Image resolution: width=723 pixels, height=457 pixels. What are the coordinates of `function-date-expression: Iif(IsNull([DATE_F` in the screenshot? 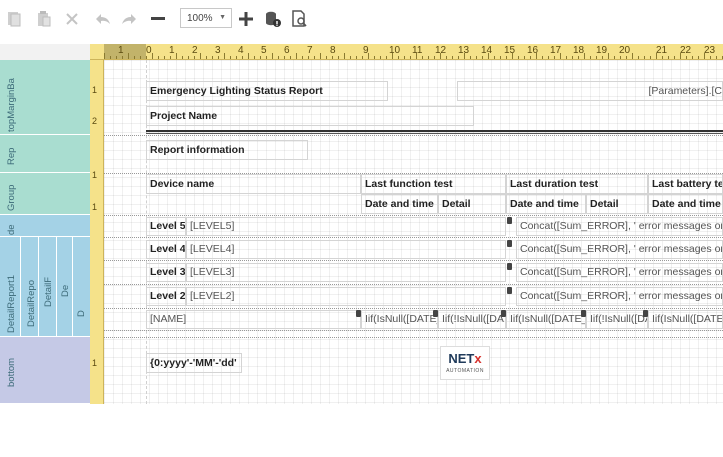 It's located at (399, 319).